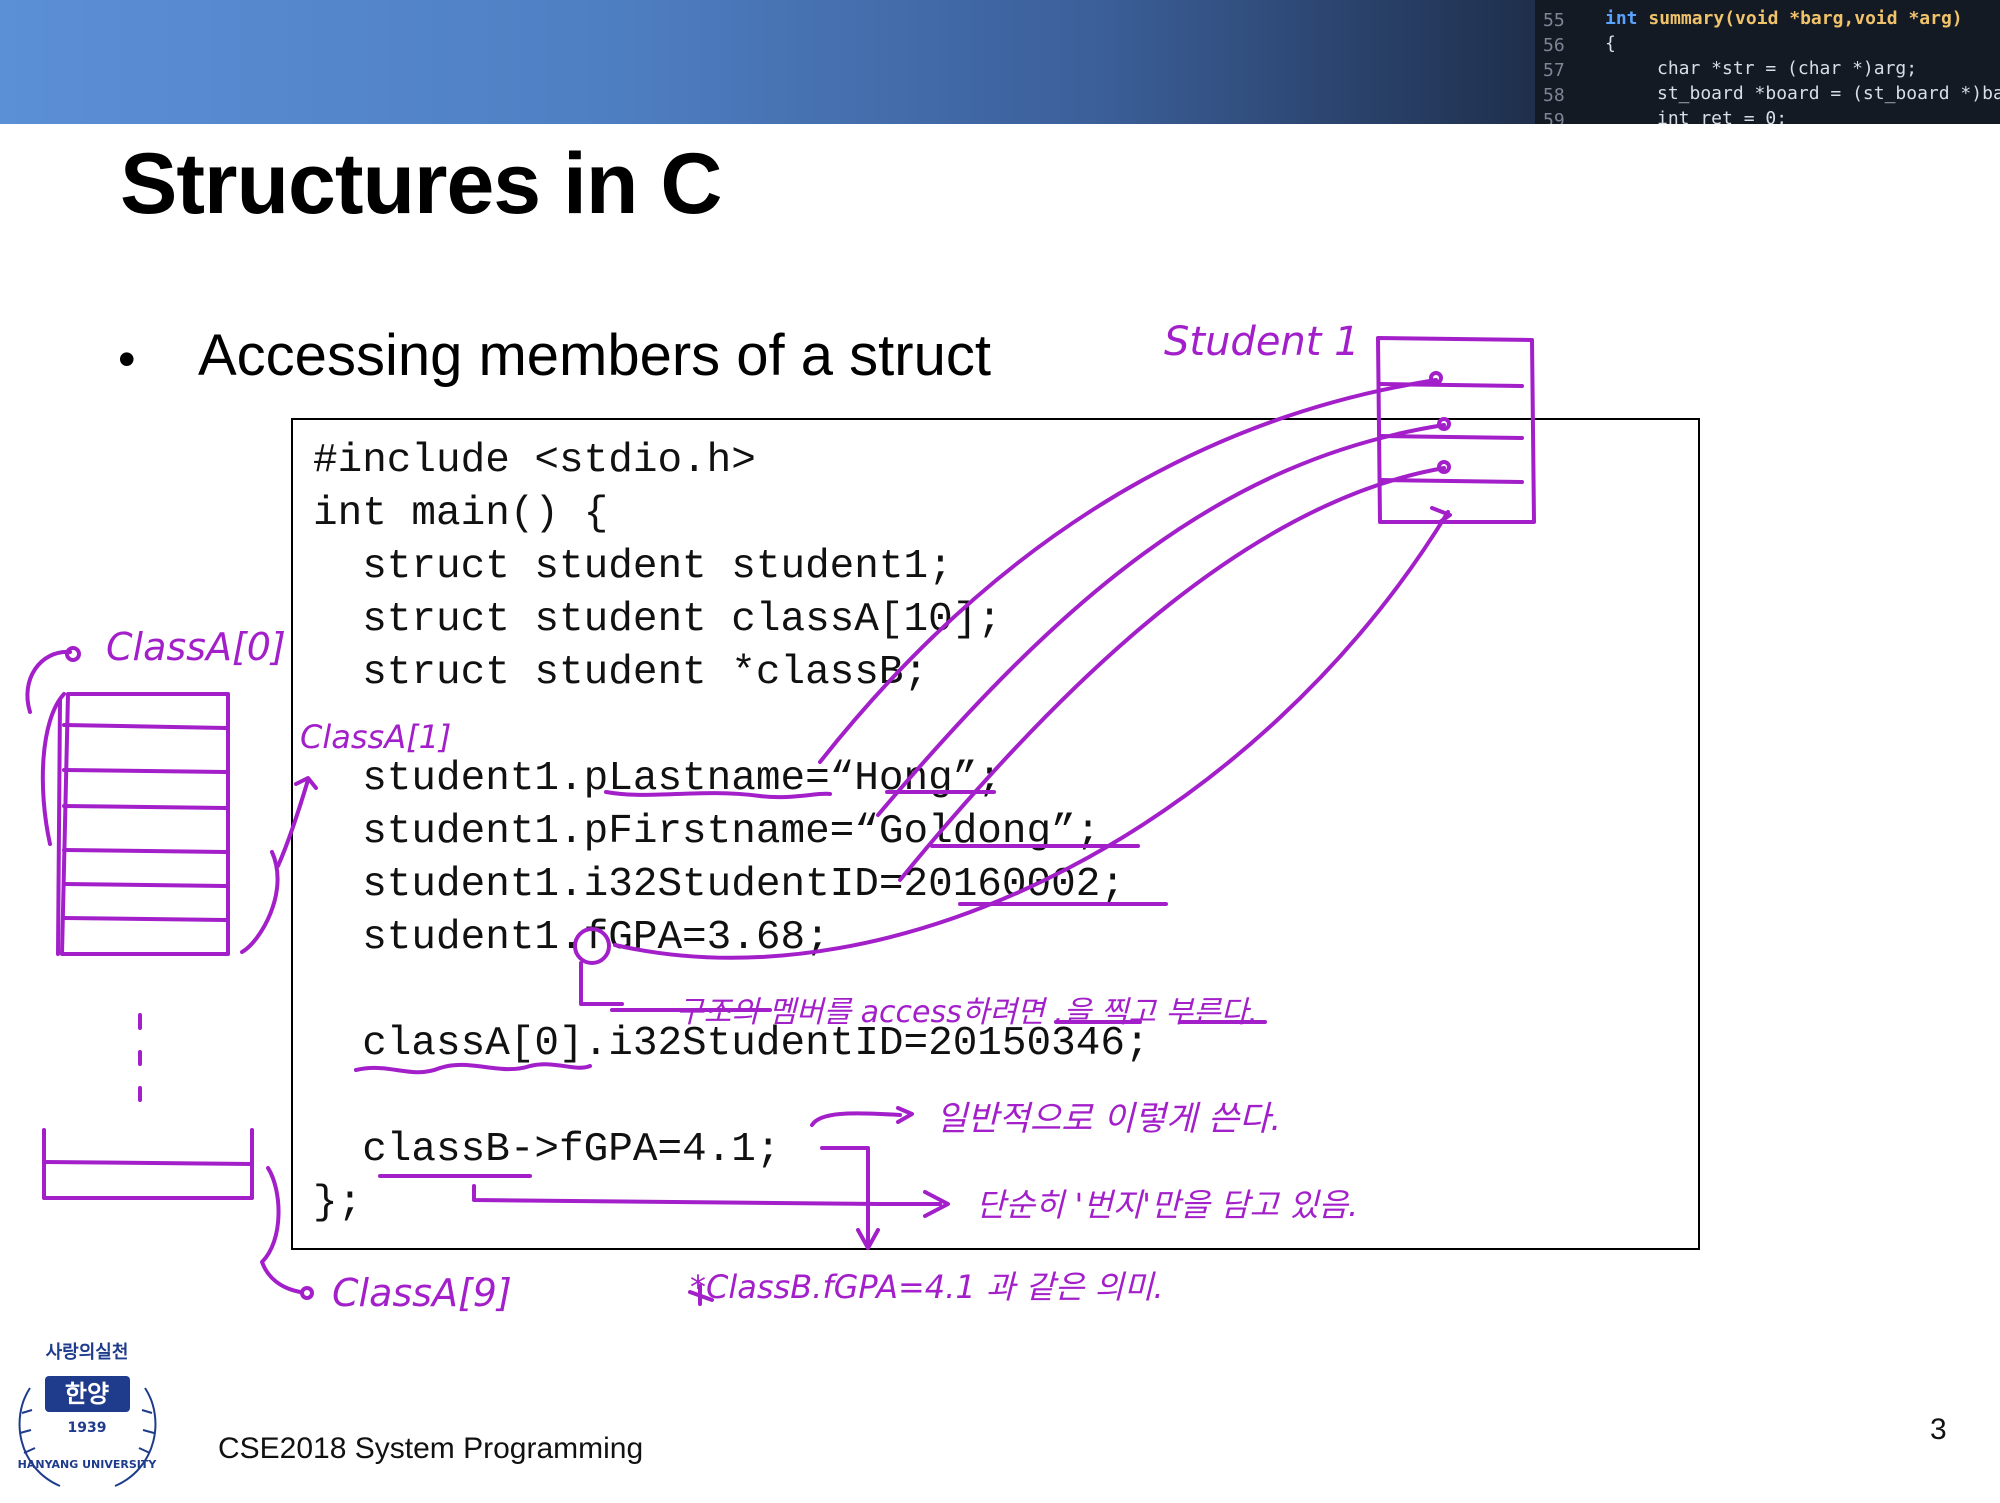 The width and height of the screenshot is (2000, 1503). What do you see at coordinates (87, 1428) in the screenshot?
I see `seal-year: 1939` at bounding box center [87, 1428].